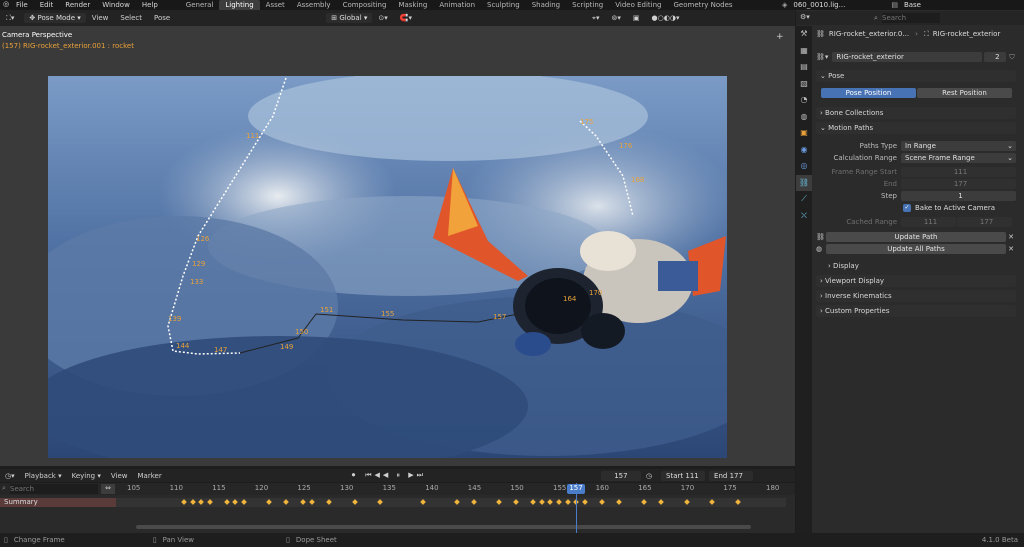 This screenshot has width=1024, height=547. Describe the element at coordinates (958, 183) in the screenshot. I see `frame-range-end-field: 177` at that location.